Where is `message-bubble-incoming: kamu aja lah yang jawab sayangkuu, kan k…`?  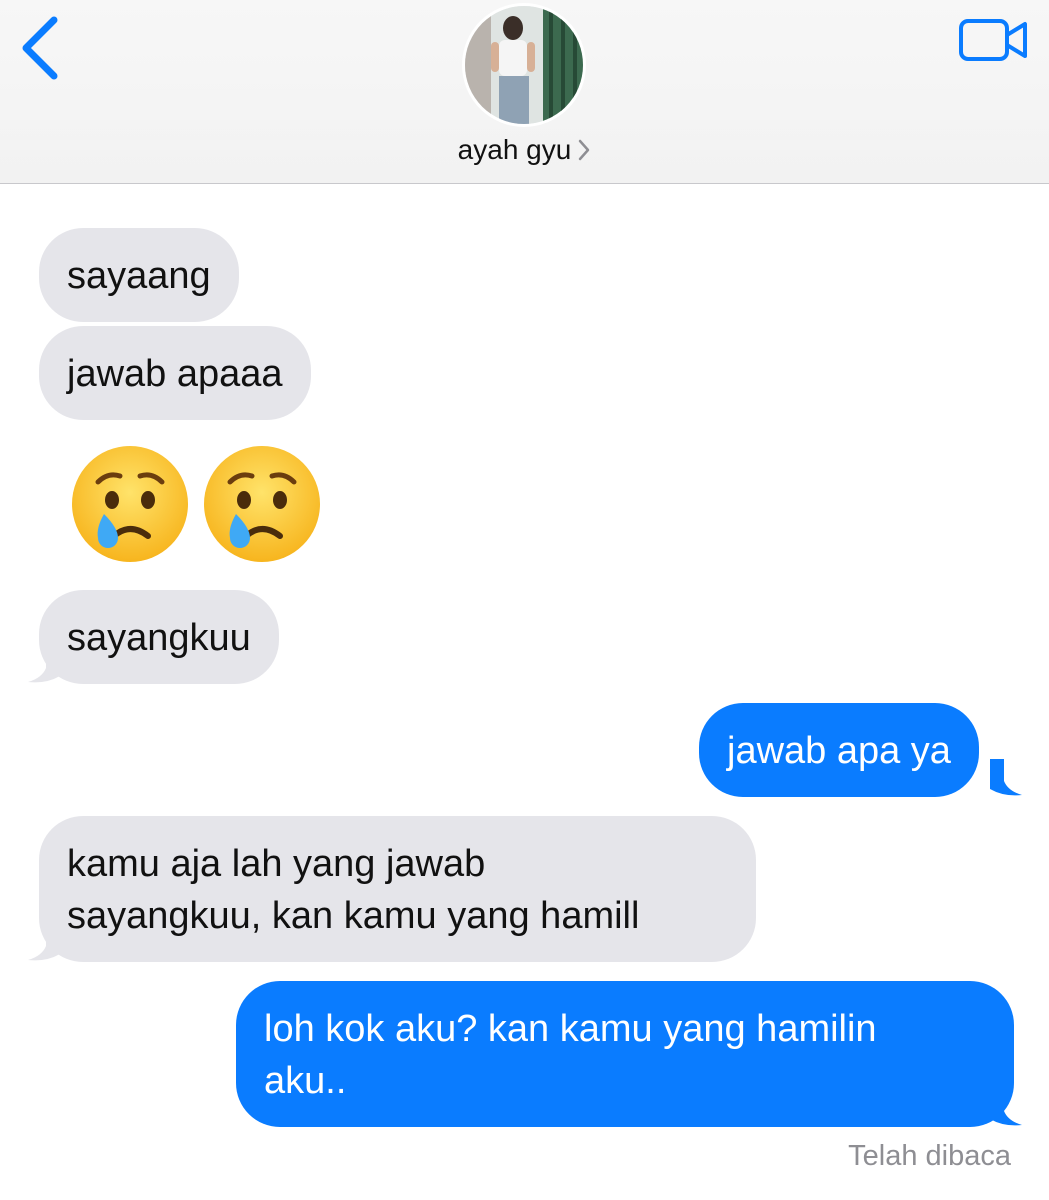
message-bubble-incoming: kamu aja lah yang jawab sayangkuu, kan k… is located at coordinates (397, 889).